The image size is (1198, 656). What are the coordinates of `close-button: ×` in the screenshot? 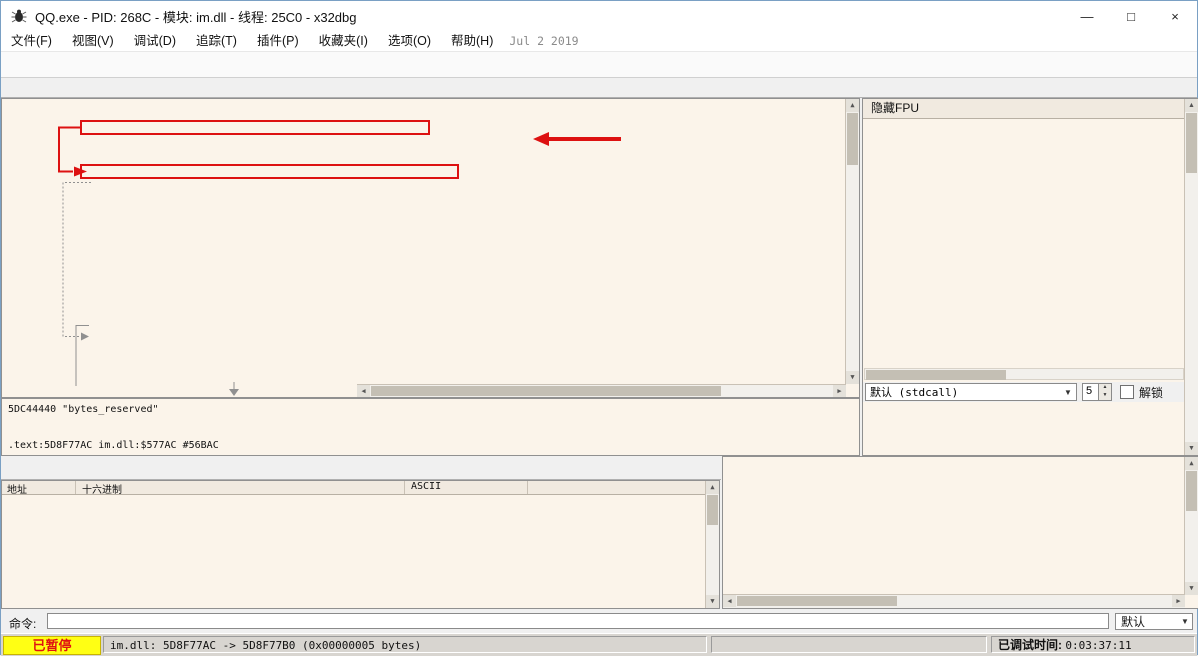 It's located at (1175, 16).